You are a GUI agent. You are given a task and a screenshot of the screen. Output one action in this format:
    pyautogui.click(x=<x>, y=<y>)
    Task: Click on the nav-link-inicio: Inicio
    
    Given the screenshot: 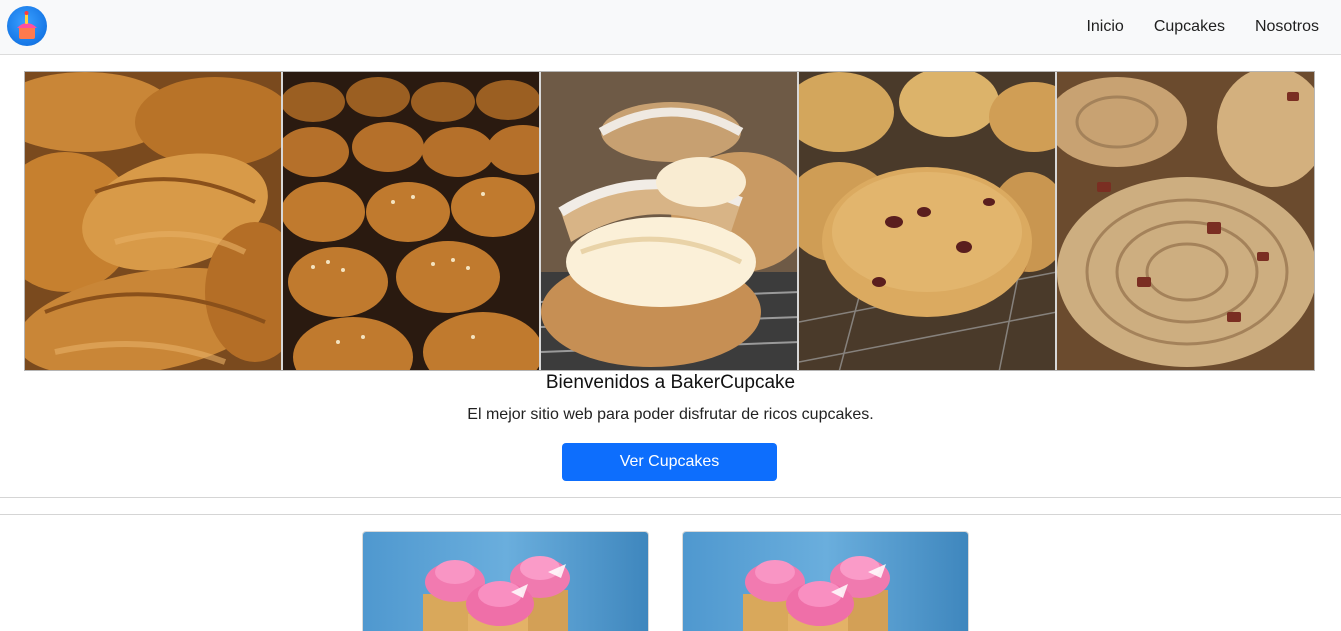 What is the action you would take?
    pyautogui.click(x=1104, y=27)
    